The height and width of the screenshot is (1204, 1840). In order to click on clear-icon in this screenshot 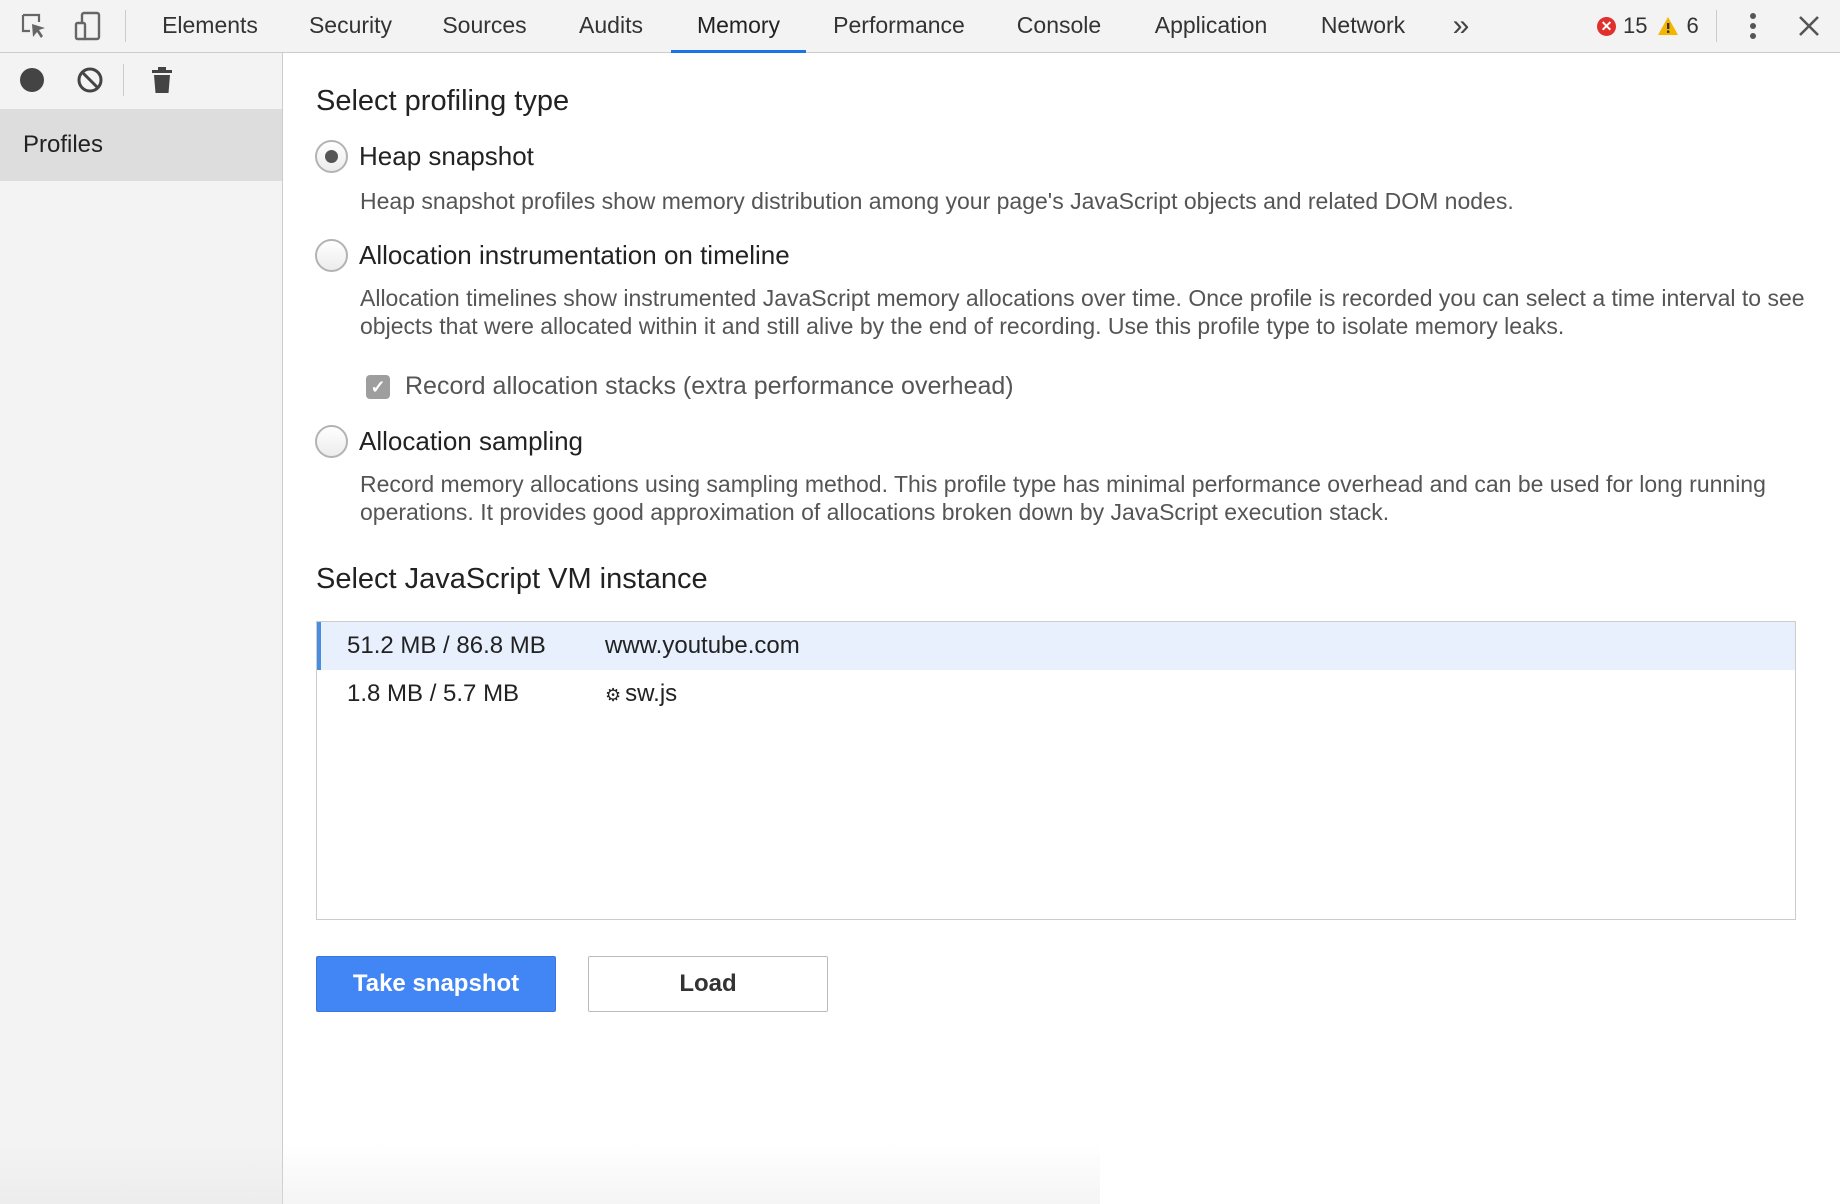, I will do `click(90, 80)`.